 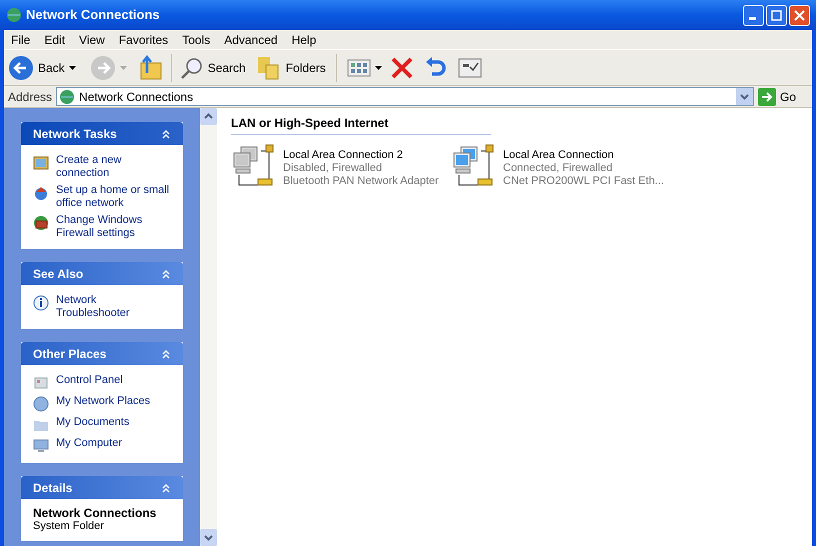 I want to click on menu-item: View, so click(x=92, y=39).